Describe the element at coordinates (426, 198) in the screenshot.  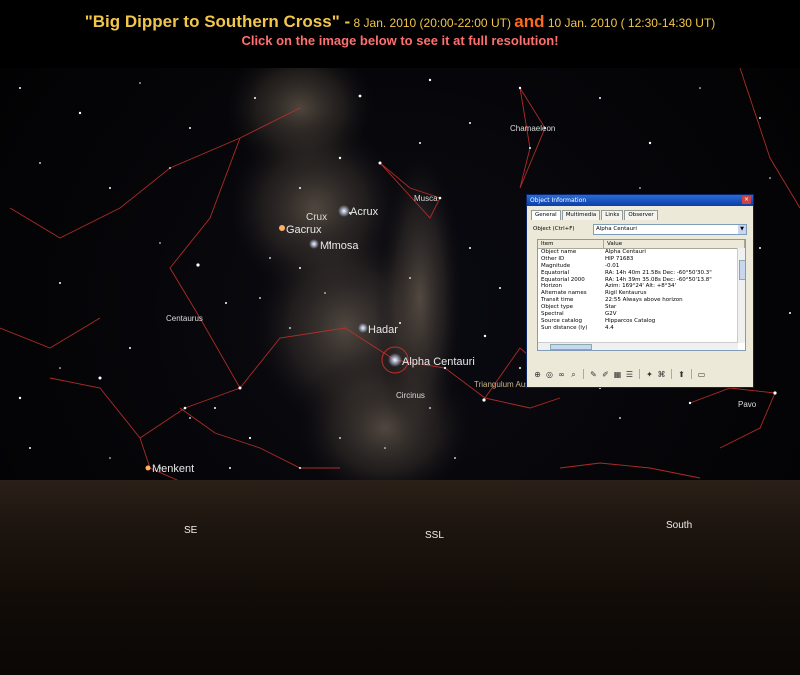
I see `musca-label: Musca` at that location.